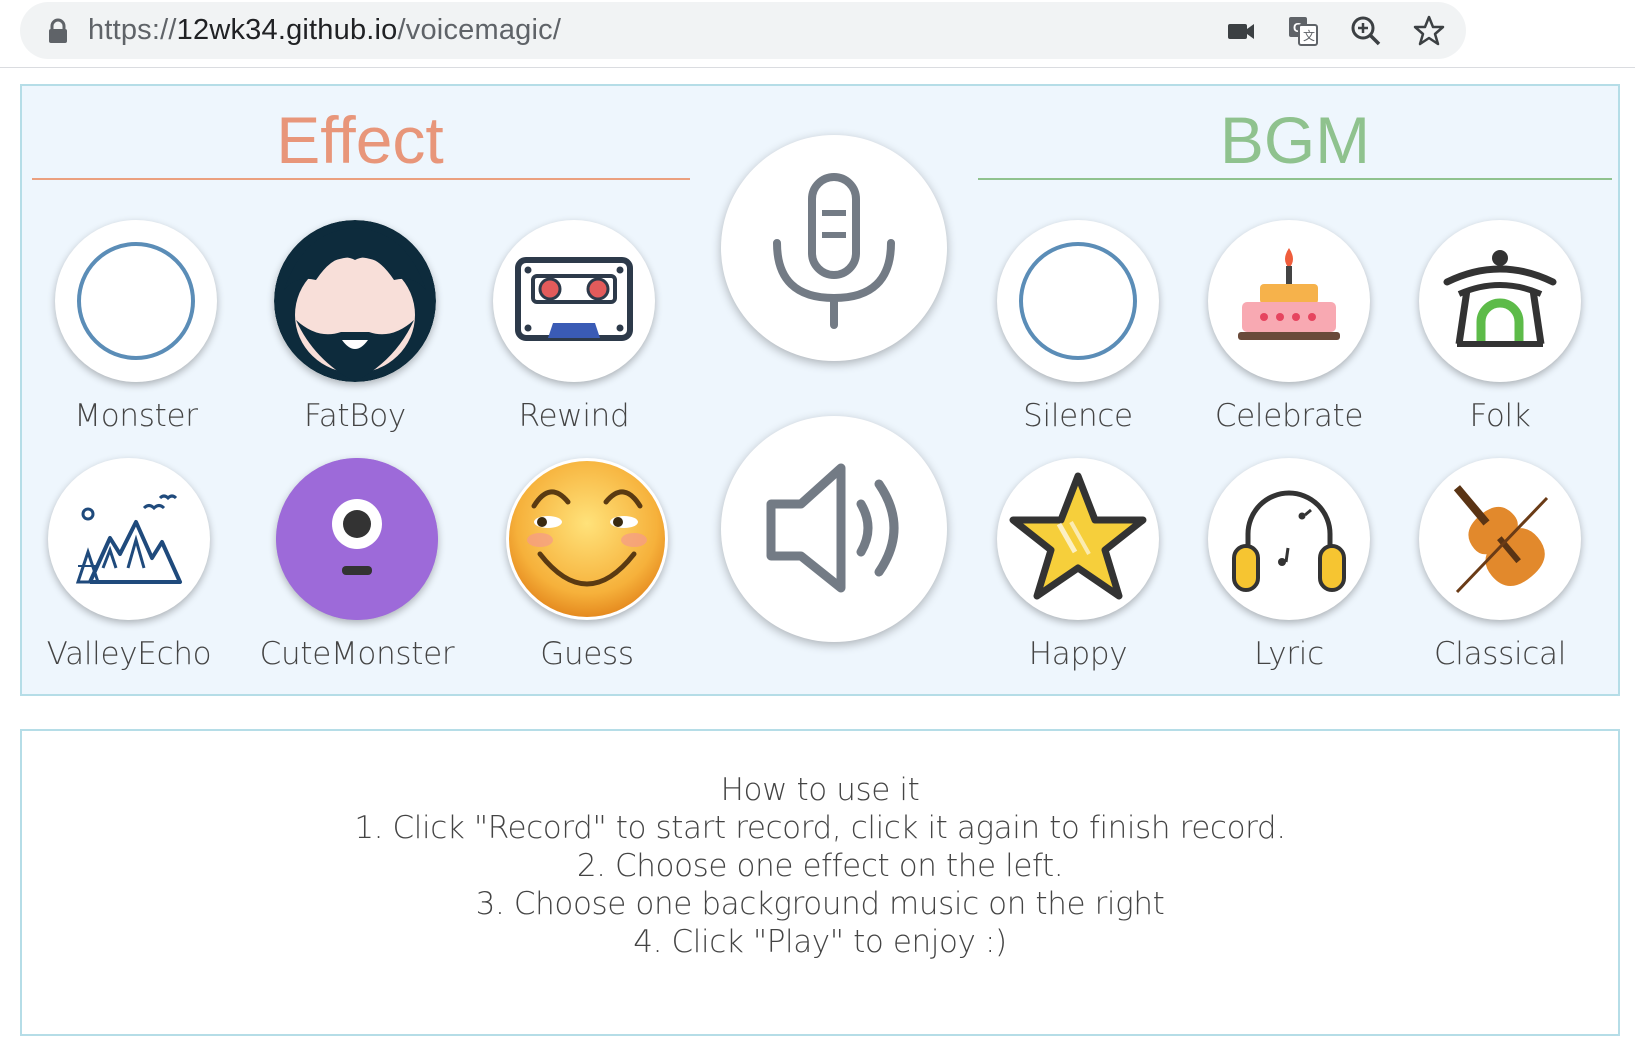  Describe the element at coordinates (1078, 536) in the screenshot. I see `star-icon` at that location.